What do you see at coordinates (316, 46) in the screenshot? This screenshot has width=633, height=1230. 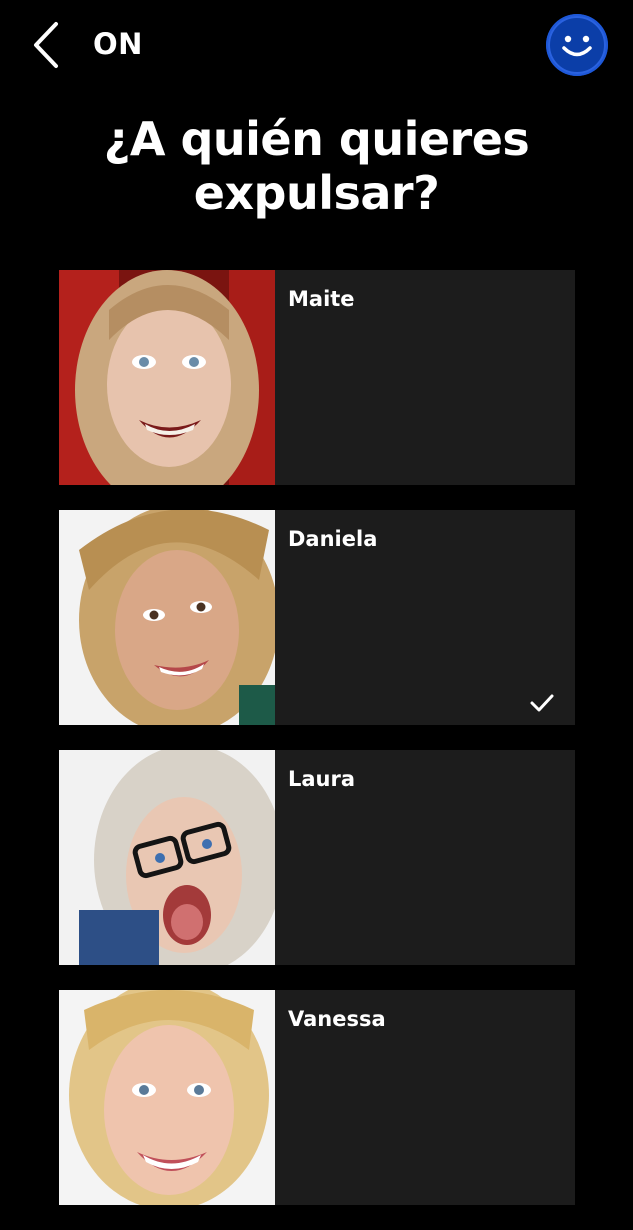 I see `top-bar: ON` at bounding box center [316, 46].